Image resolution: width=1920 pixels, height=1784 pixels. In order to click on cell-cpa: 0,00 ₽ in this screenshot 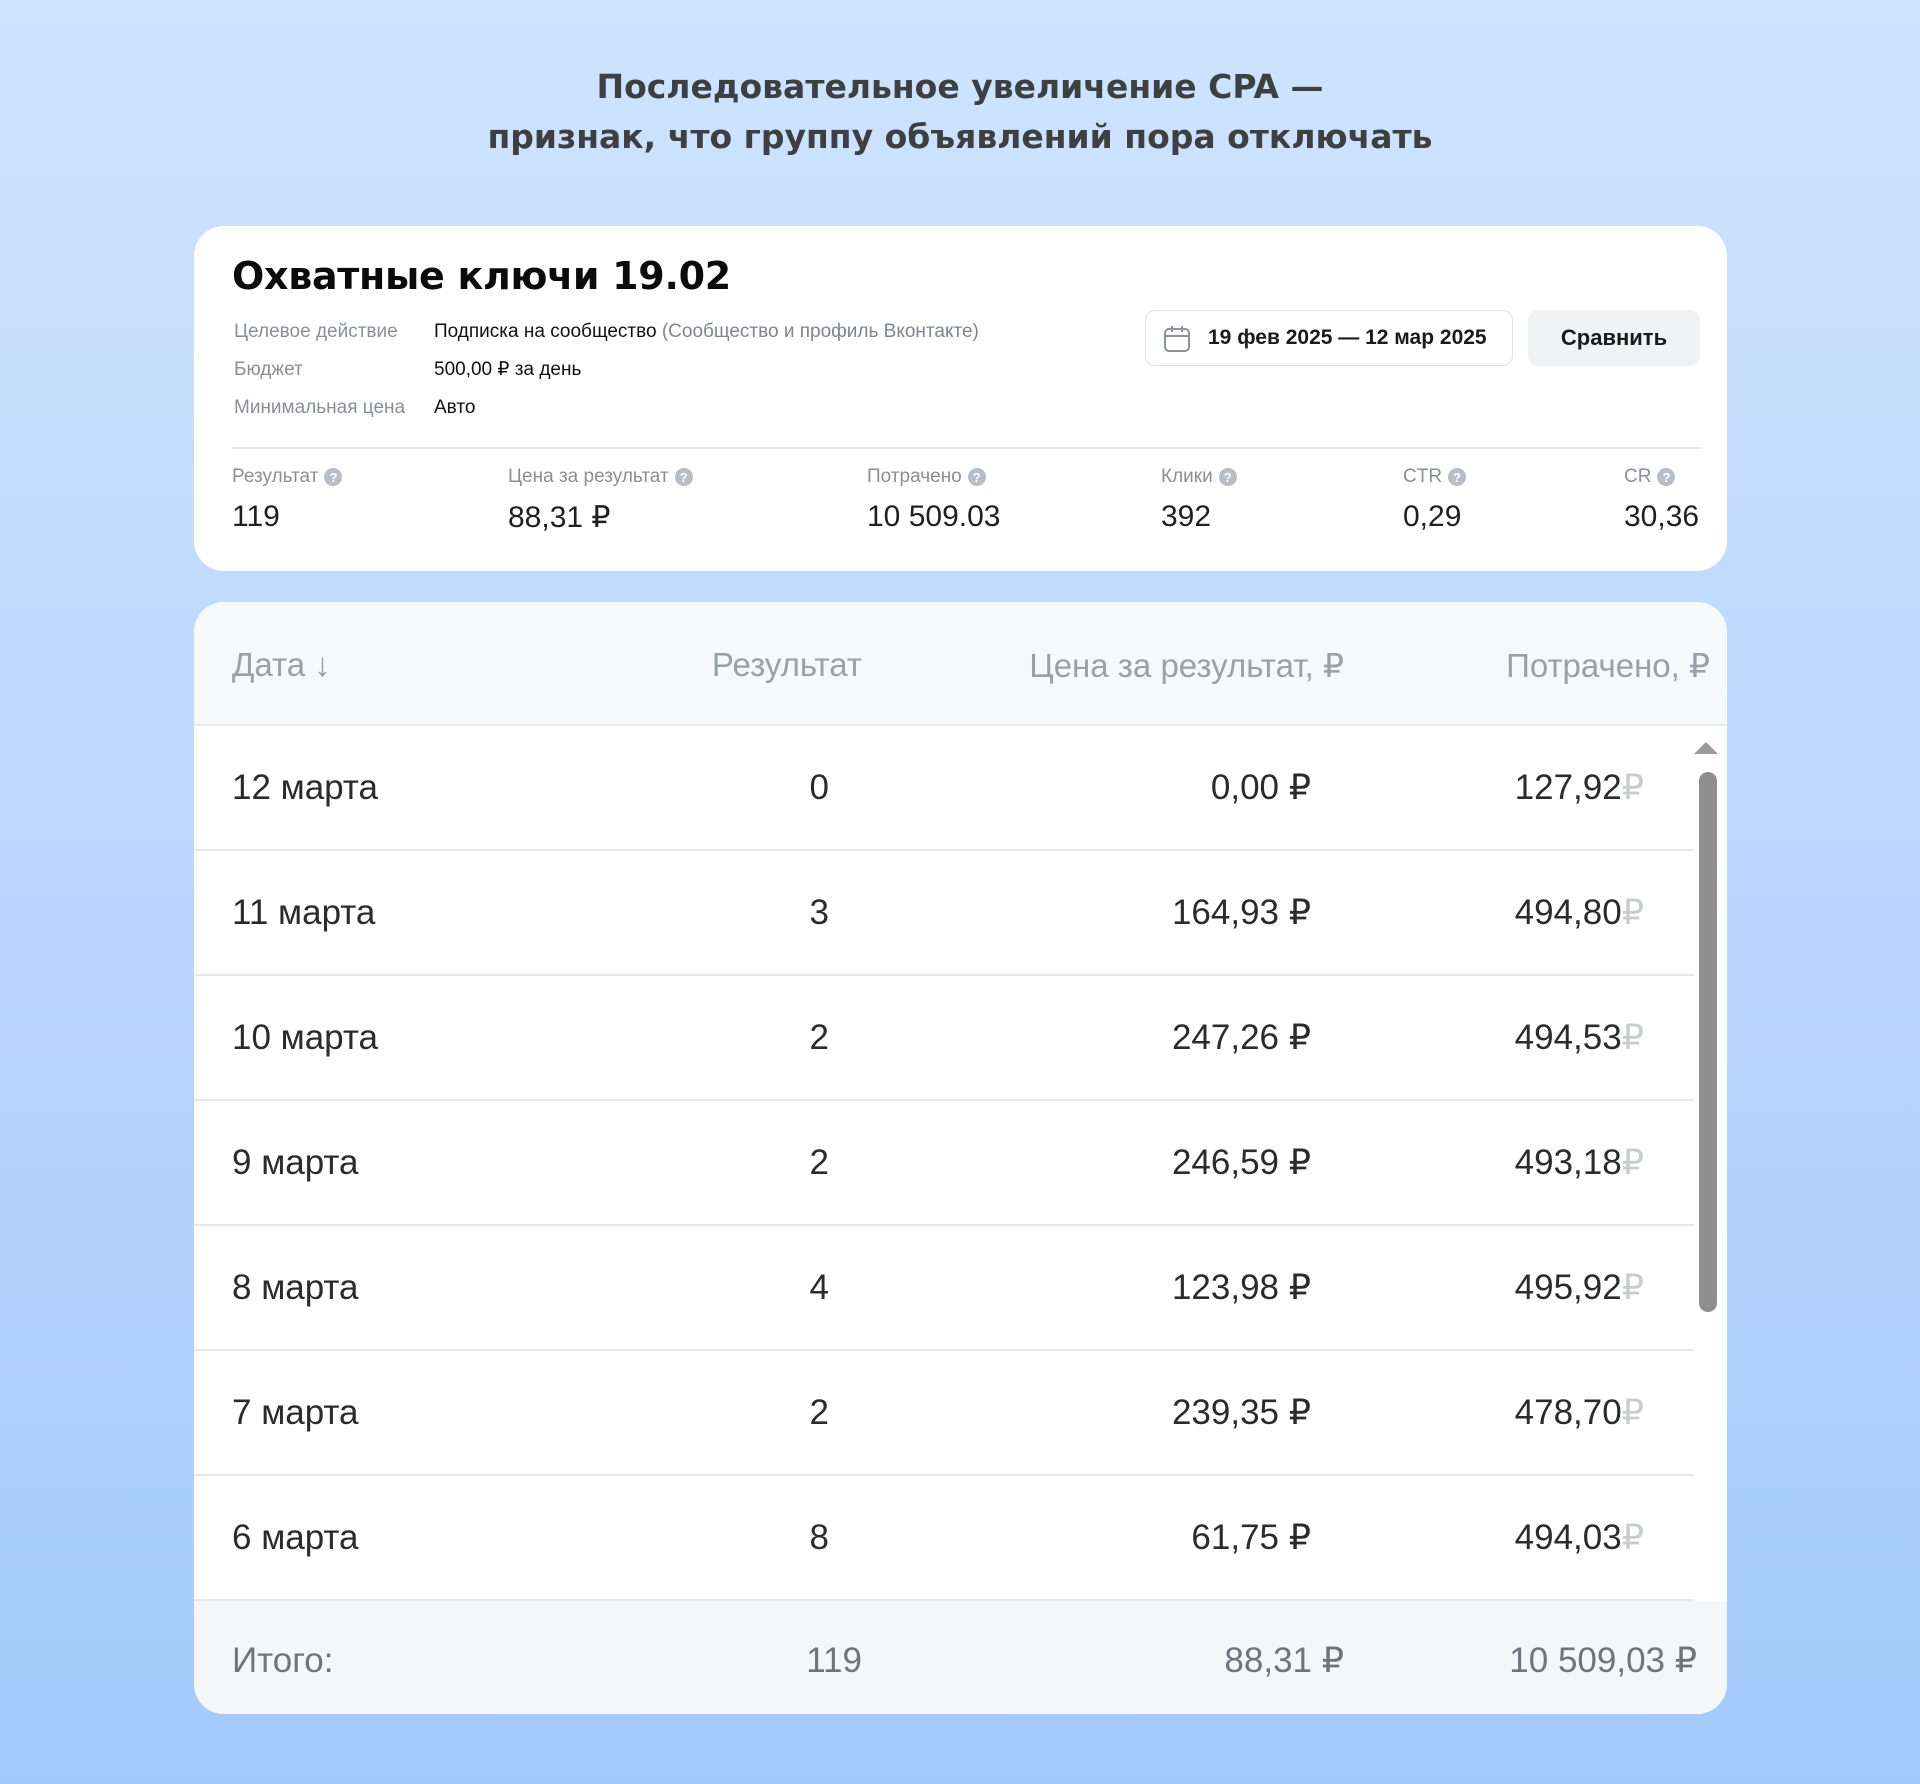, I will do `click(1260, 787)`.